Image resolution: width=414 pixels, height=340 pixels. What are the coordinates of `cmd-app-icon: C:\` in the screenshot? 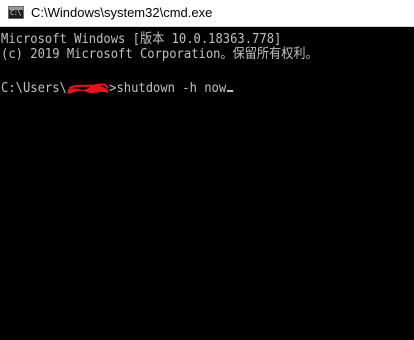 It's located at (16, 12).